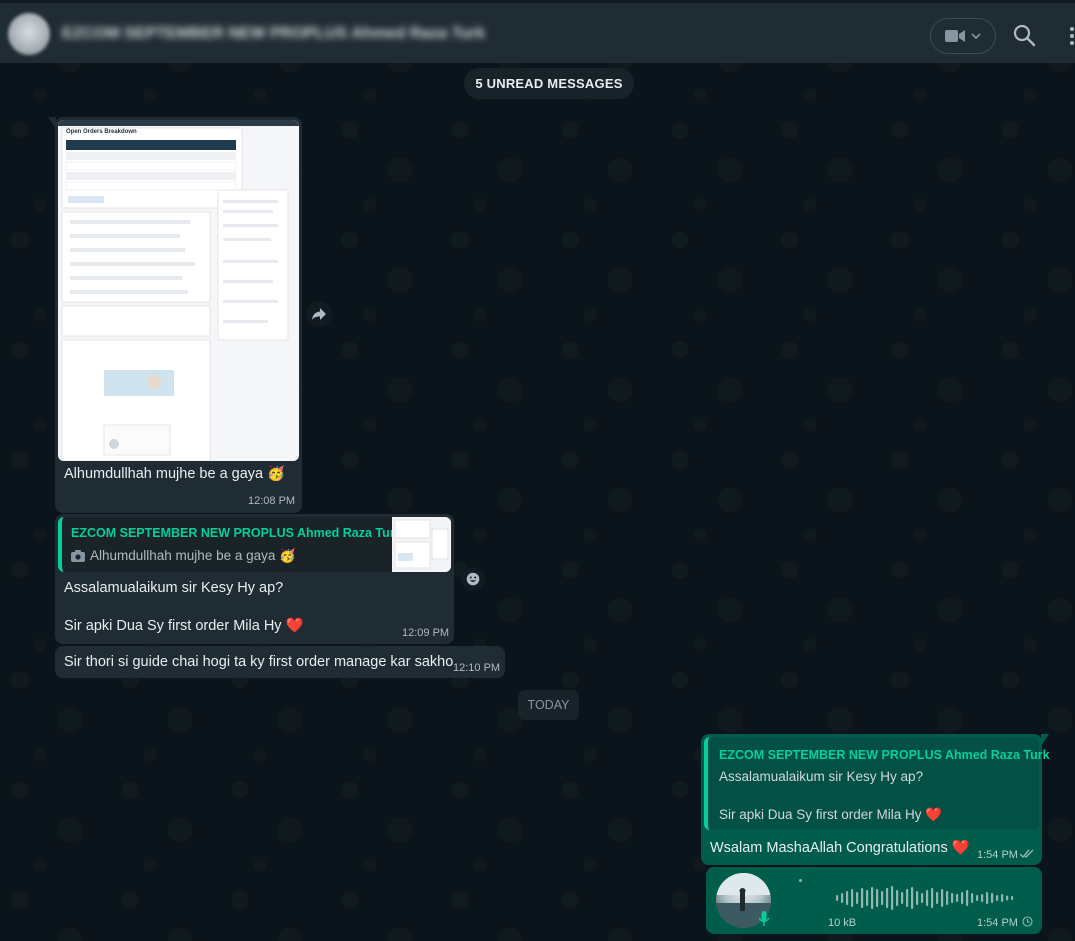  I want to click on forward-icon, so click(319, 314).